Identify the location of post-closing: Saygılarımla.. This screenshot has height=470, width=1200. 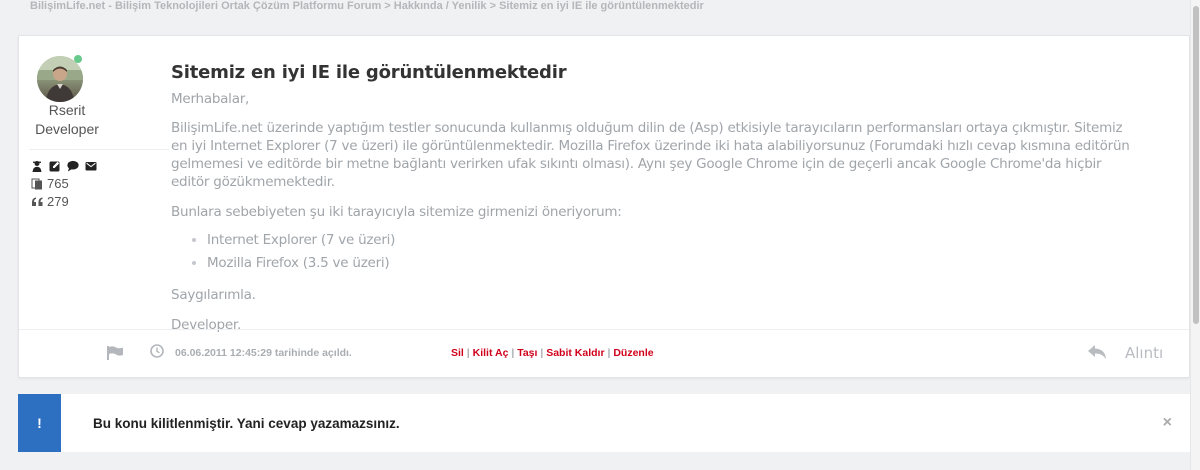
(213, 295).